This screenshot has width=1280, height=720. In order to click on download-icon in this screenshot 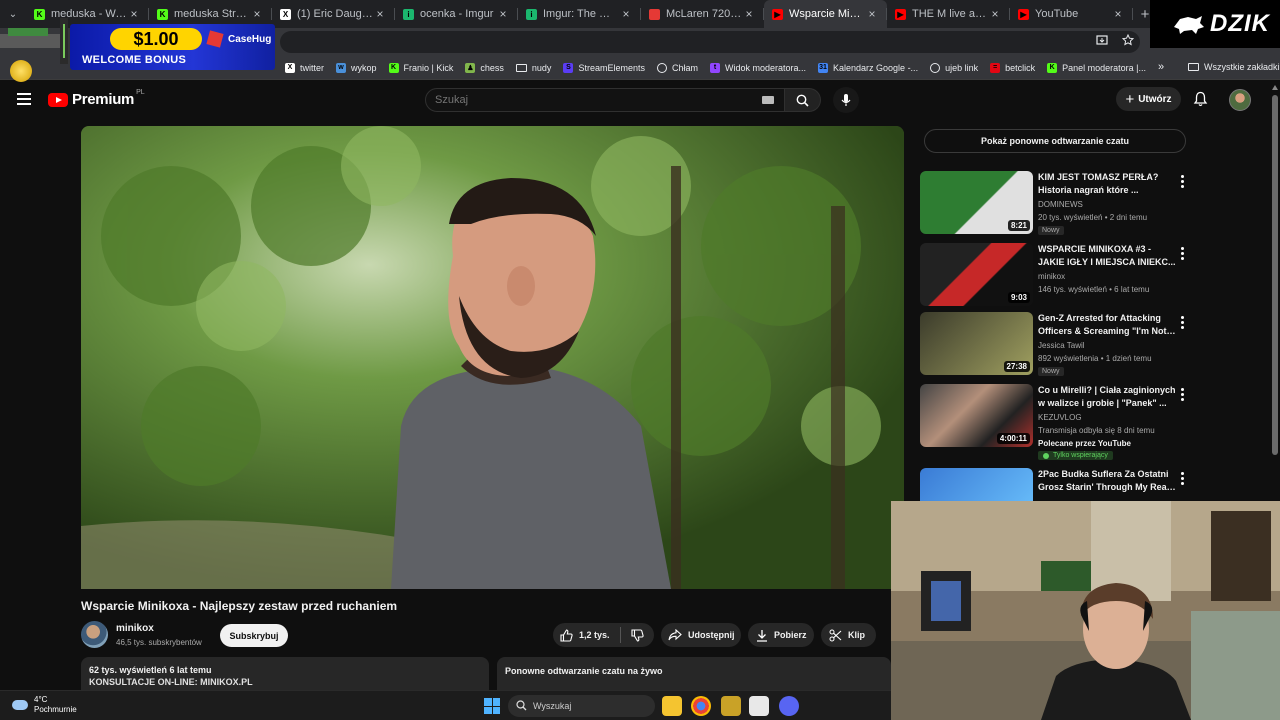, I will do `click(762, 635)`.